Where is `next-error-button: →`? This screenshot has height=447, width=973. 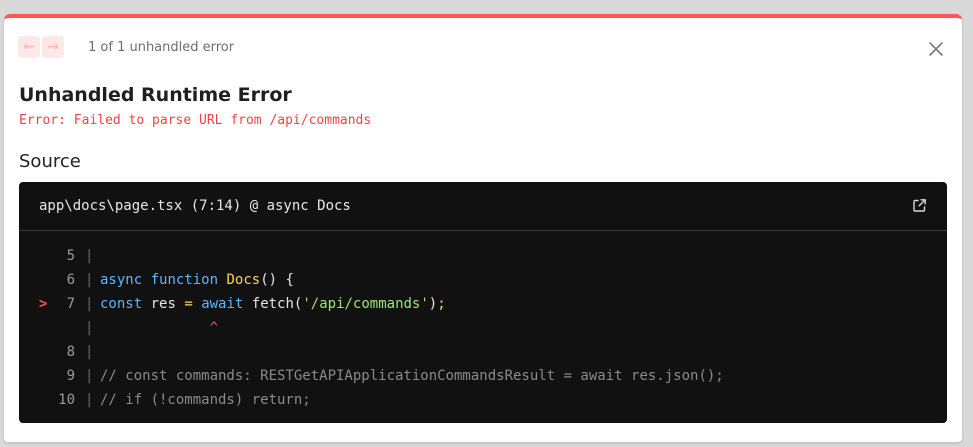 next-error-button: → is located at coordinates (53, 47).